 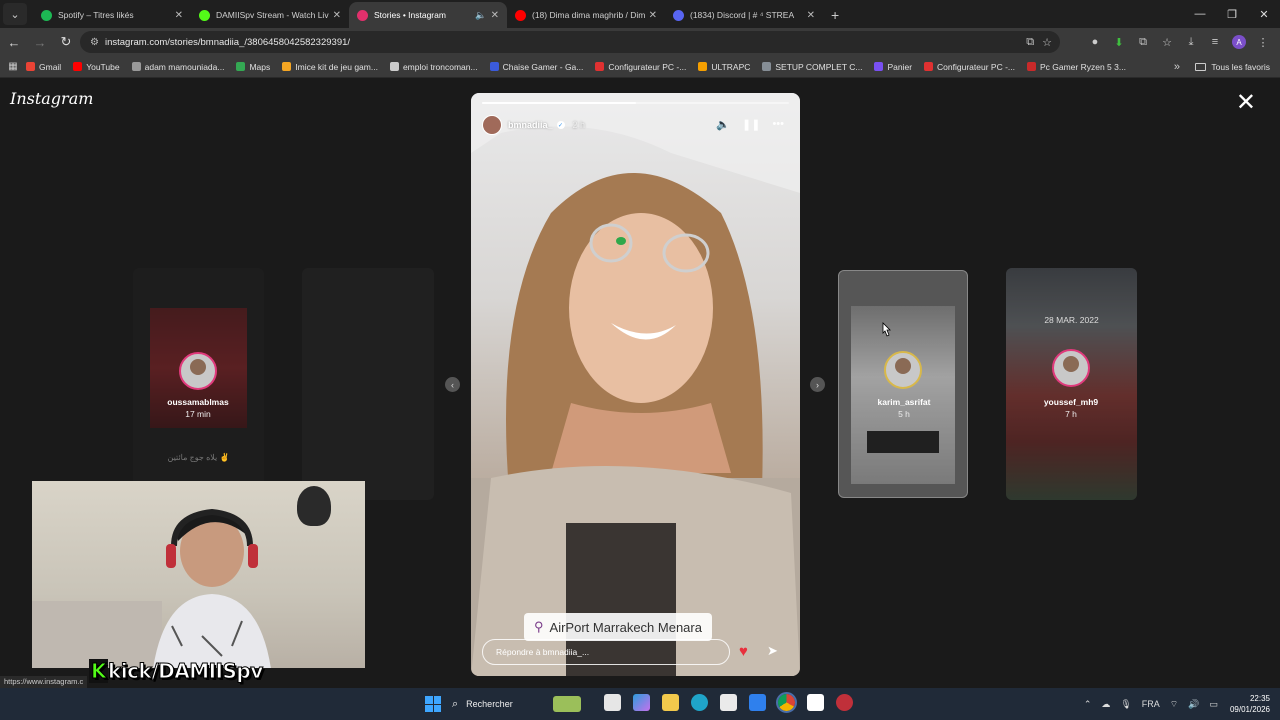 What do you see at coordinates (270, 15) in the screenshot?
I see `browser-tab: DAMIISpv Stream - Watch Live ✕` at bounding box center [270, 15].